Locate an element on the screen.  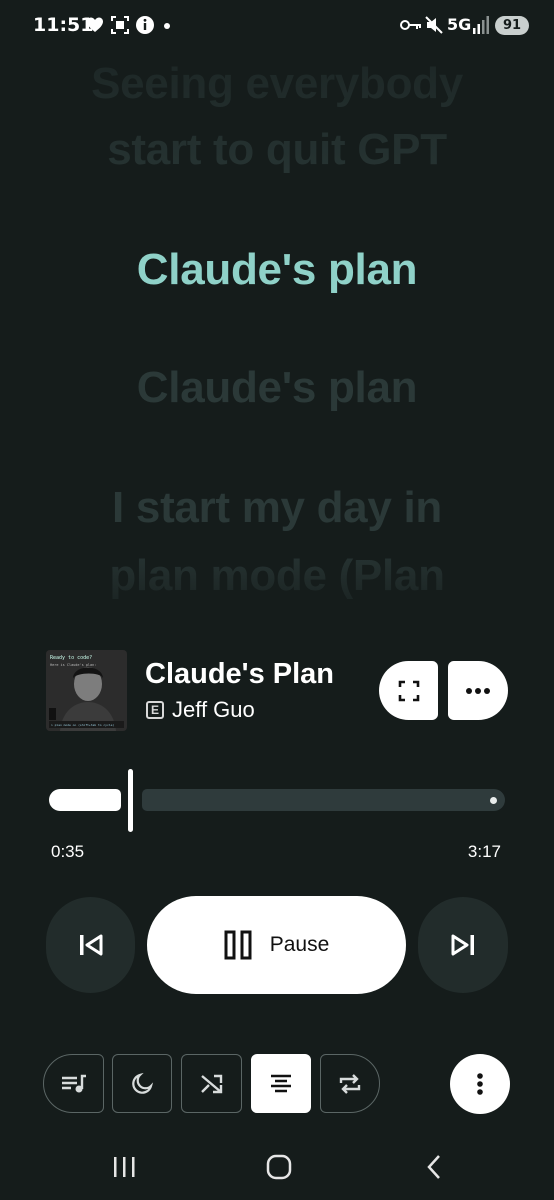
more-vertical-icon is located at coordinates (480, 1084).